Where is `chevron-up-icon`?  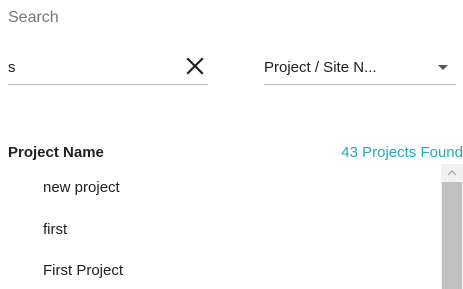 chevron-up-icon is located at coordinates (452, 173).